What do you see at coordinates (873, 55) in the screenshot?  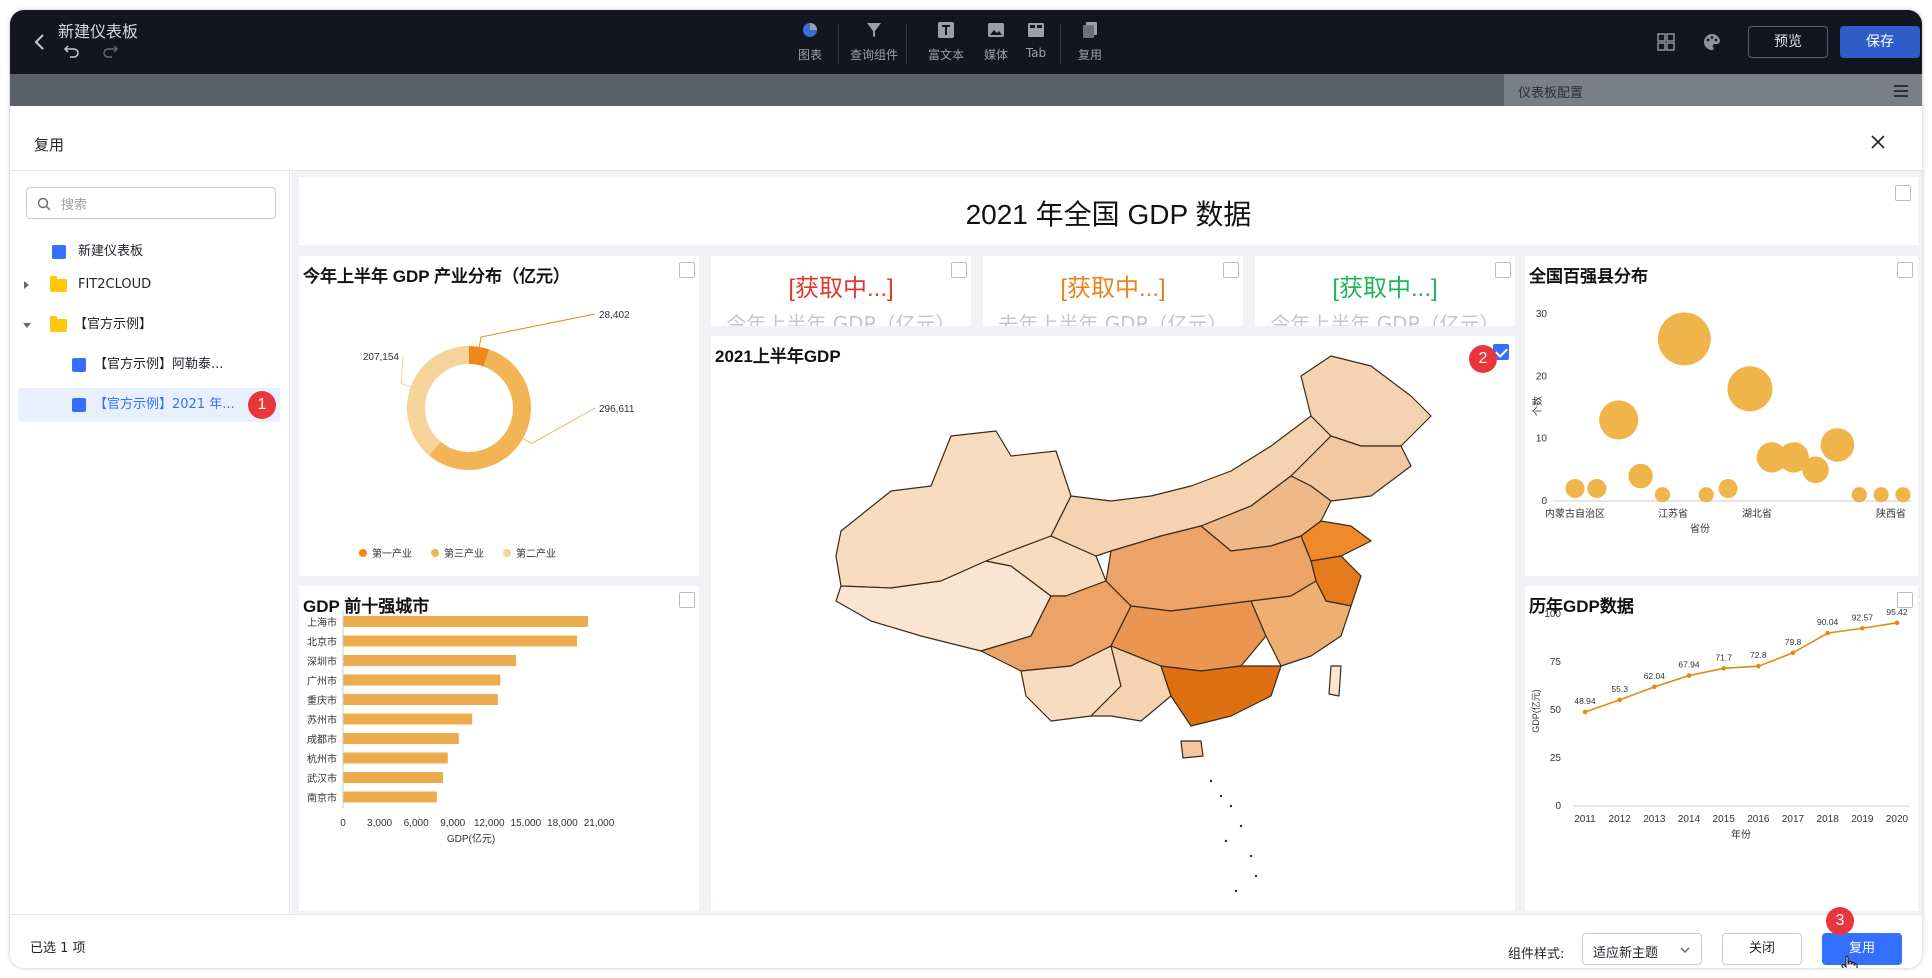 I see `tool-query-label: 查询组件` at bounding box center [873, 55].